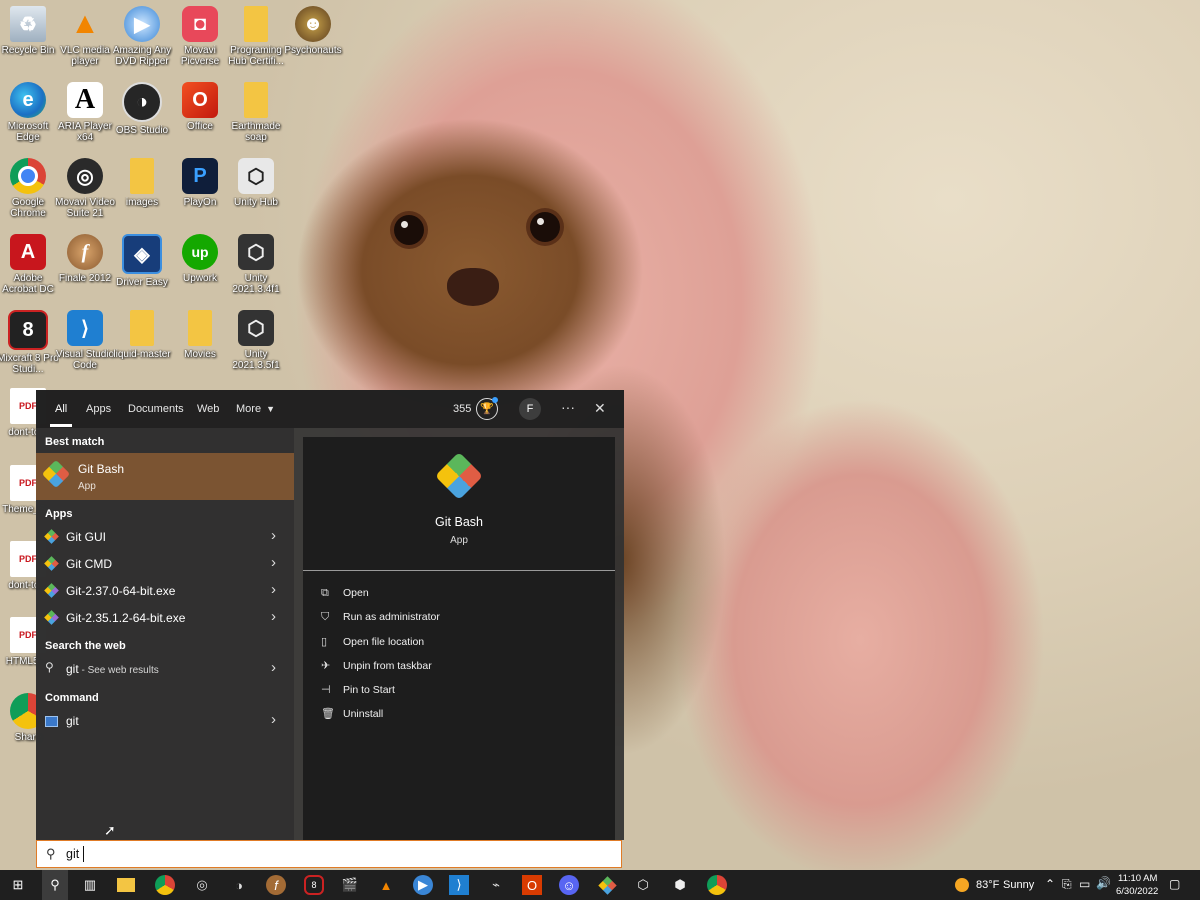  Describe the element at coordinates (380, 617) in the screenshot. I see `action-run-as-admin: ⛉ Run as administrator` at that location.